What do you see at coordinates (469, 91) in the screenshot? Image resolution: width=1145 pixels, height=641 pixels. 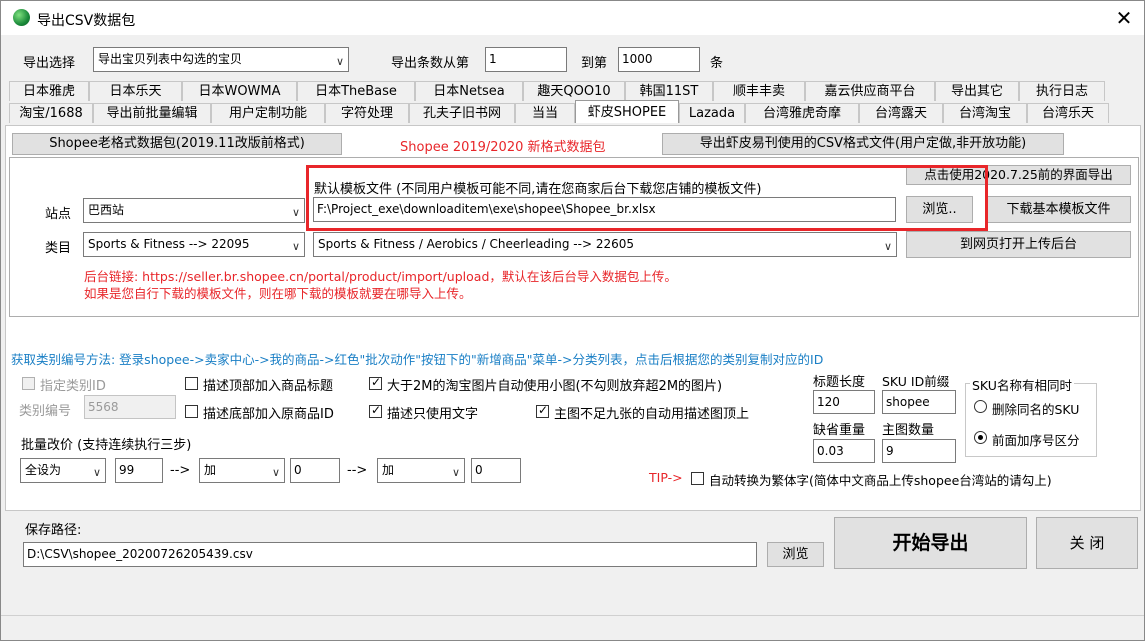 I see `tab-japan-netsea: 日本Netsea` at bounding box center [469, 91].